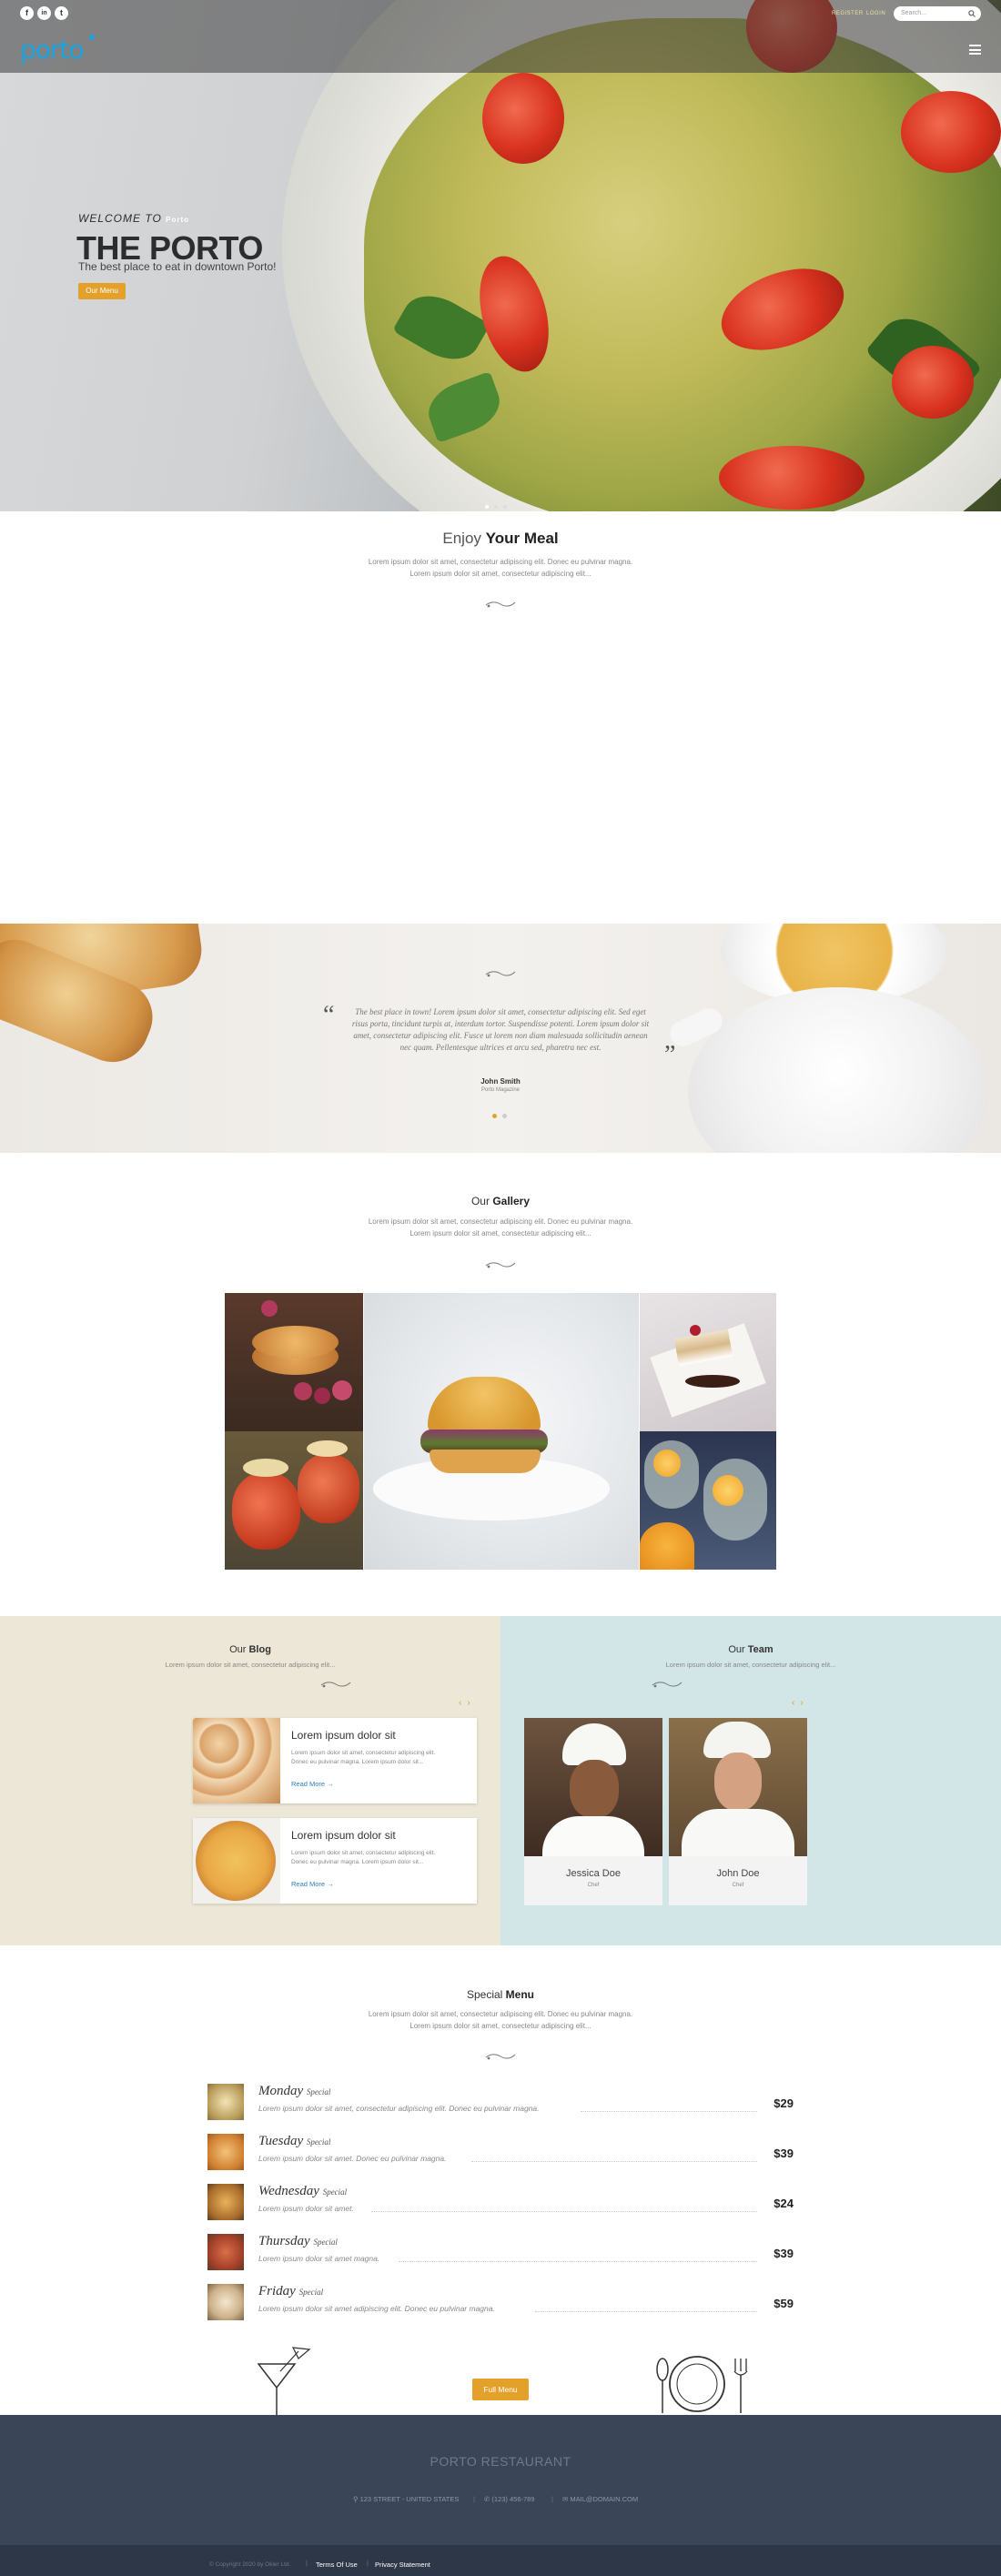 This screenshot has width=1001, height=2576. Describe the element at coordinates (500, 1994) in the screenshot. I see `special-menu-title: Special Menu` at that location.